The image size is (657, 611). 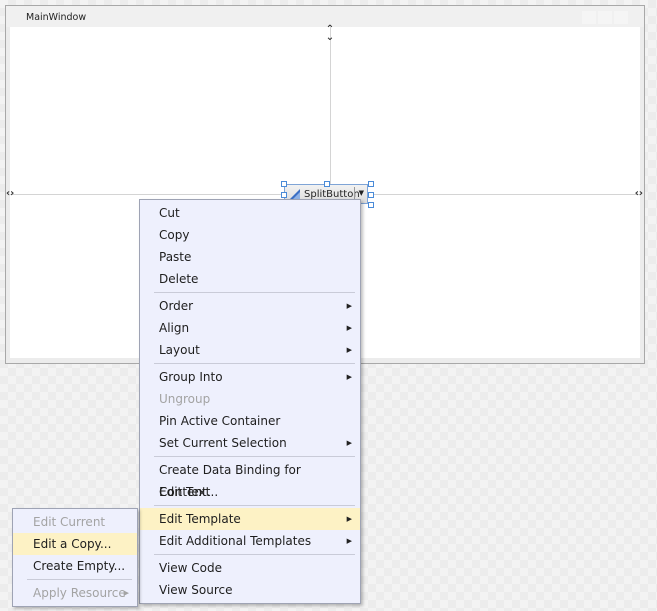 I want to click on menu-item-label: Group Into, so click(x=191, y=377).